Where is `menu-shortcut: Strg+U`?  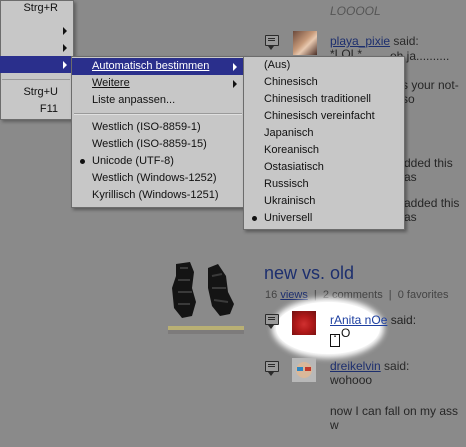 menu-shortcut: Strg+U is located at coordinates (40, 92).